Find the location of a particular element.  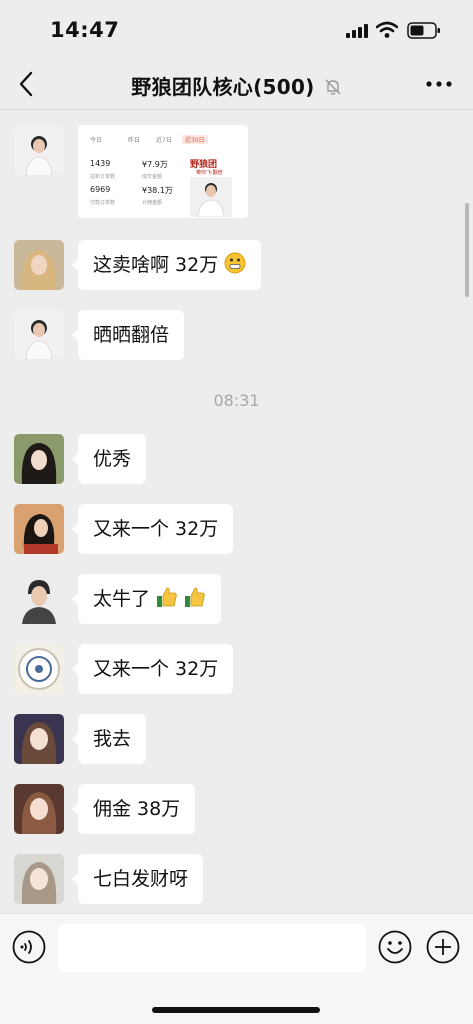

wifi-icon is located at coordinates (387, 29).